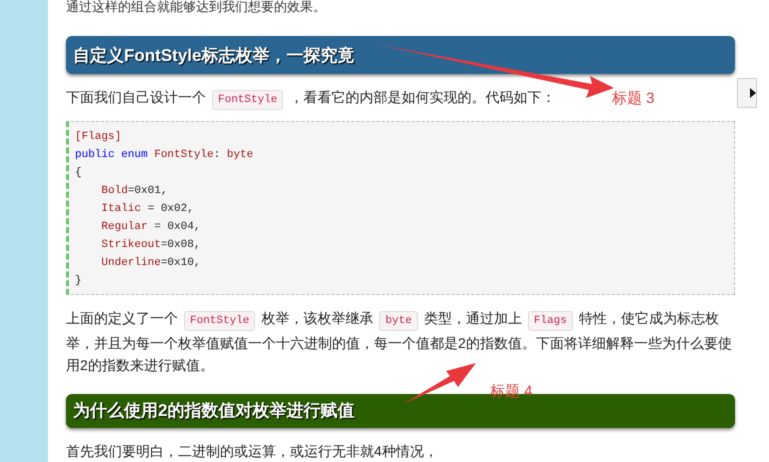 The image size is (769, 462). I want to click on paragraph: 通过这样的组合就能够达到我们想要的效果。, so click(196, 8).